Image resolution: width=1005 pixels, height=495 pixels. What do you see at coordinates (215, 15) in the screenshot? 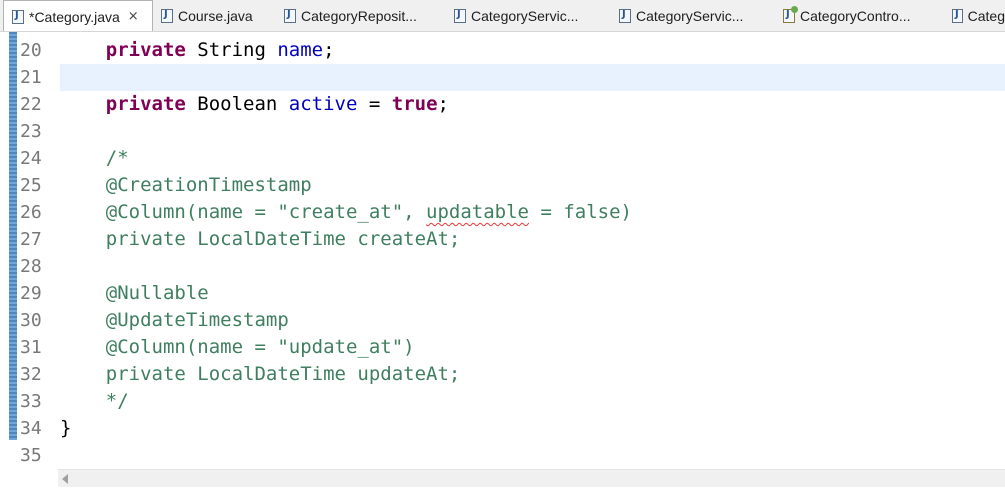
I see `tab-label: Course.java` at bounding box center [215, 15].